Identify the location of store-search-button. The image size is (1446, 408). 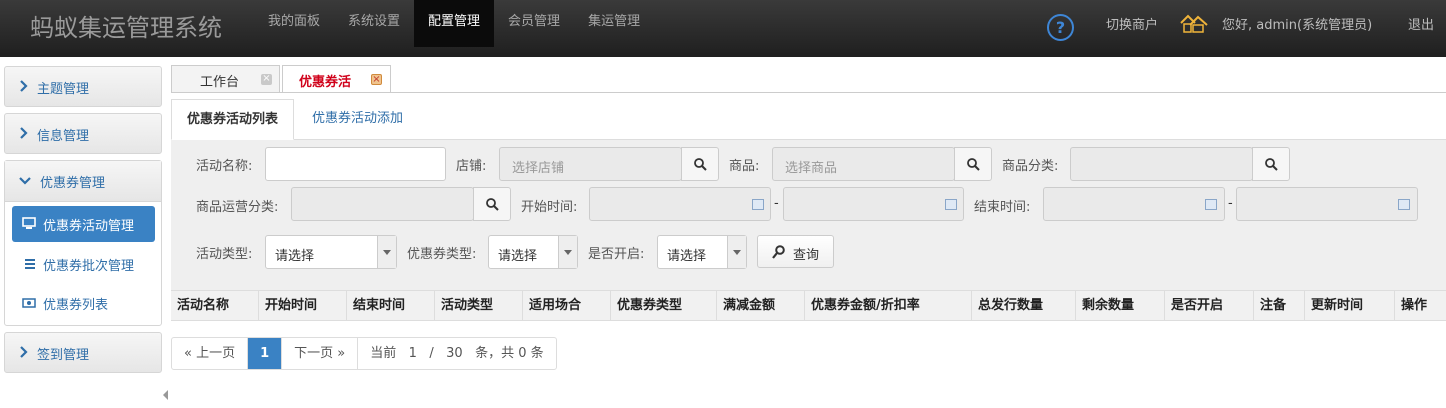
(700, 164).